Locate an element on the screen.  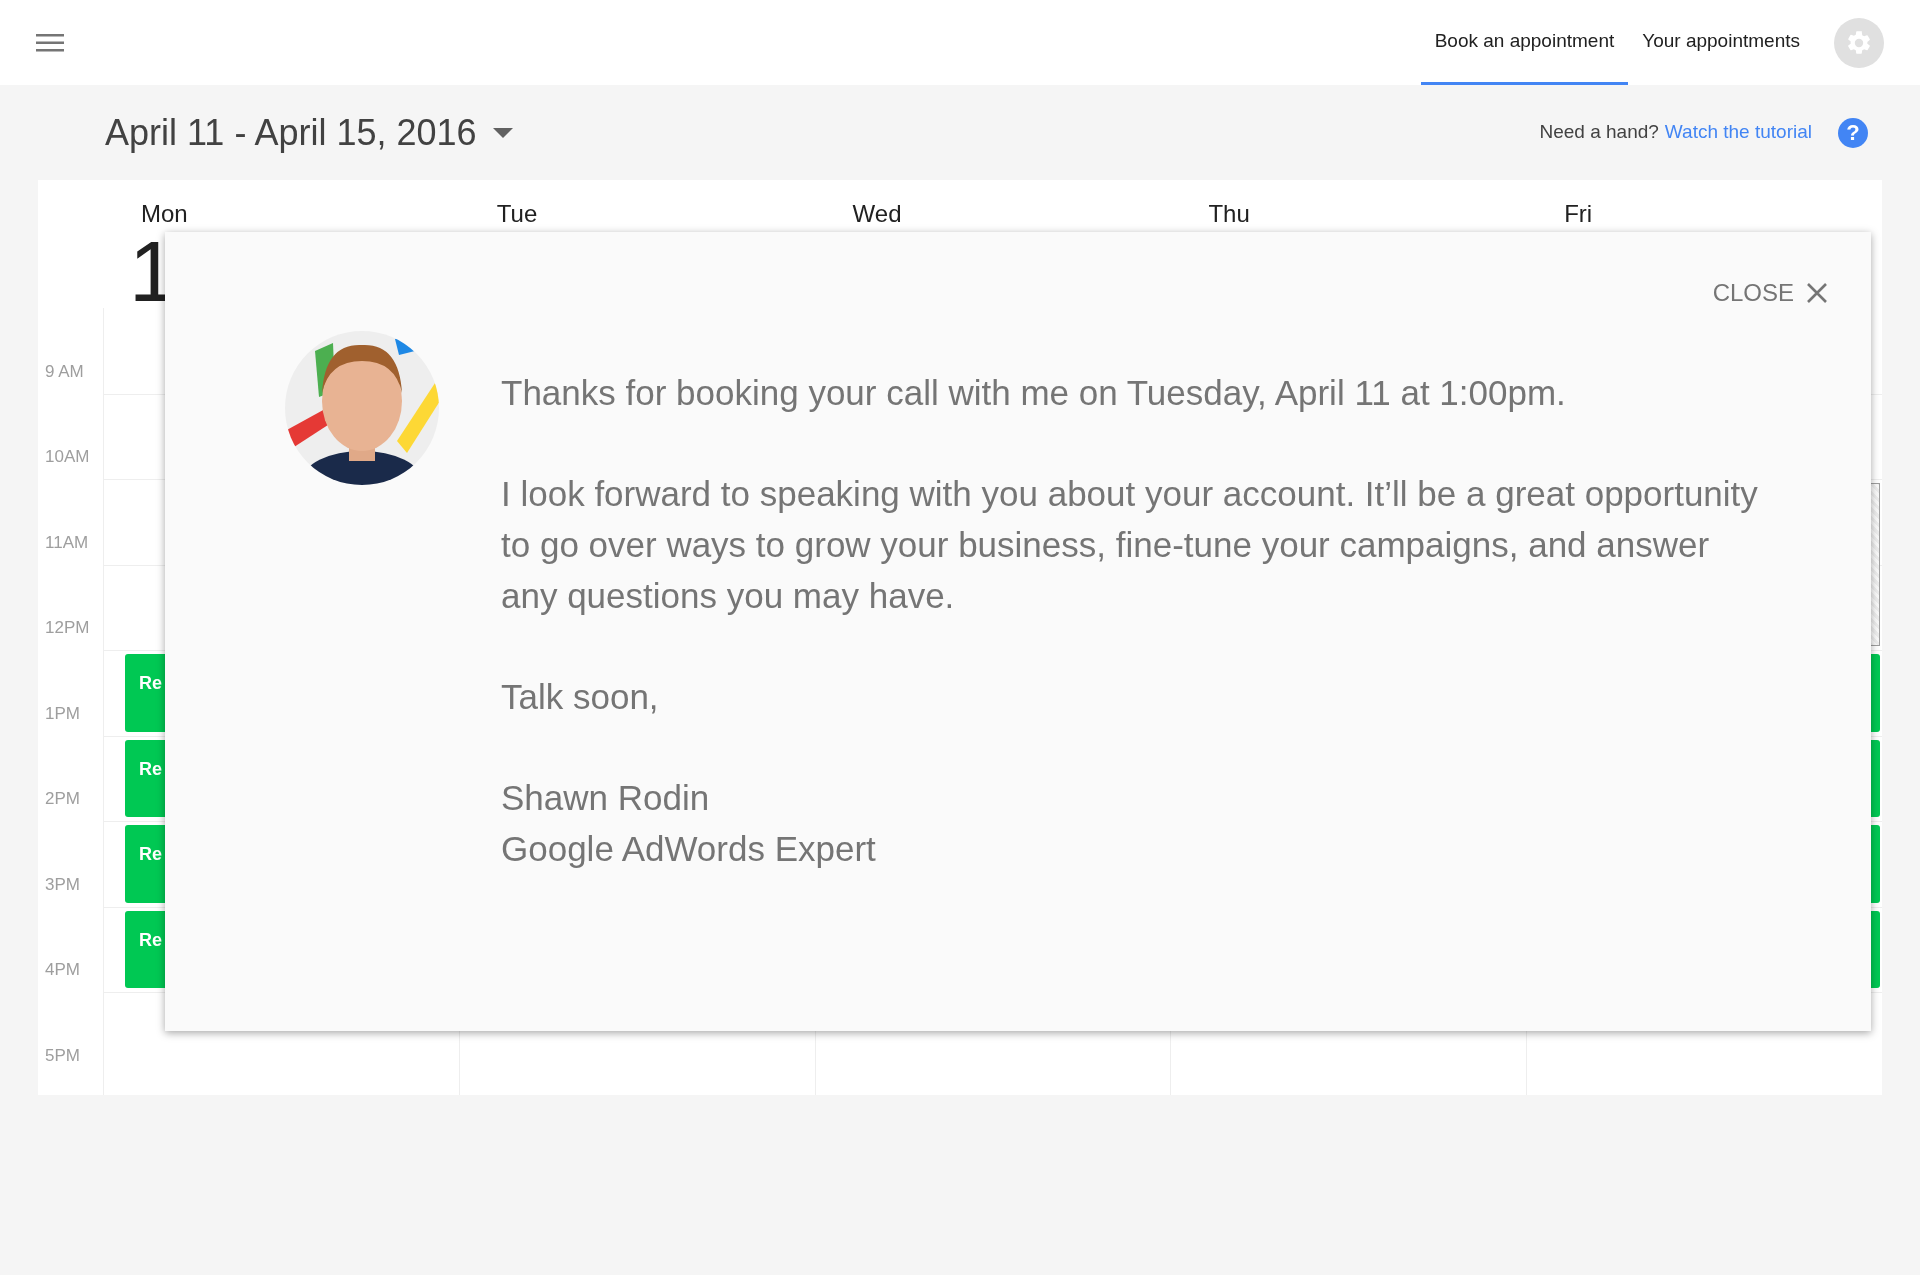
menu-icon is located at coordinates (51, 42).